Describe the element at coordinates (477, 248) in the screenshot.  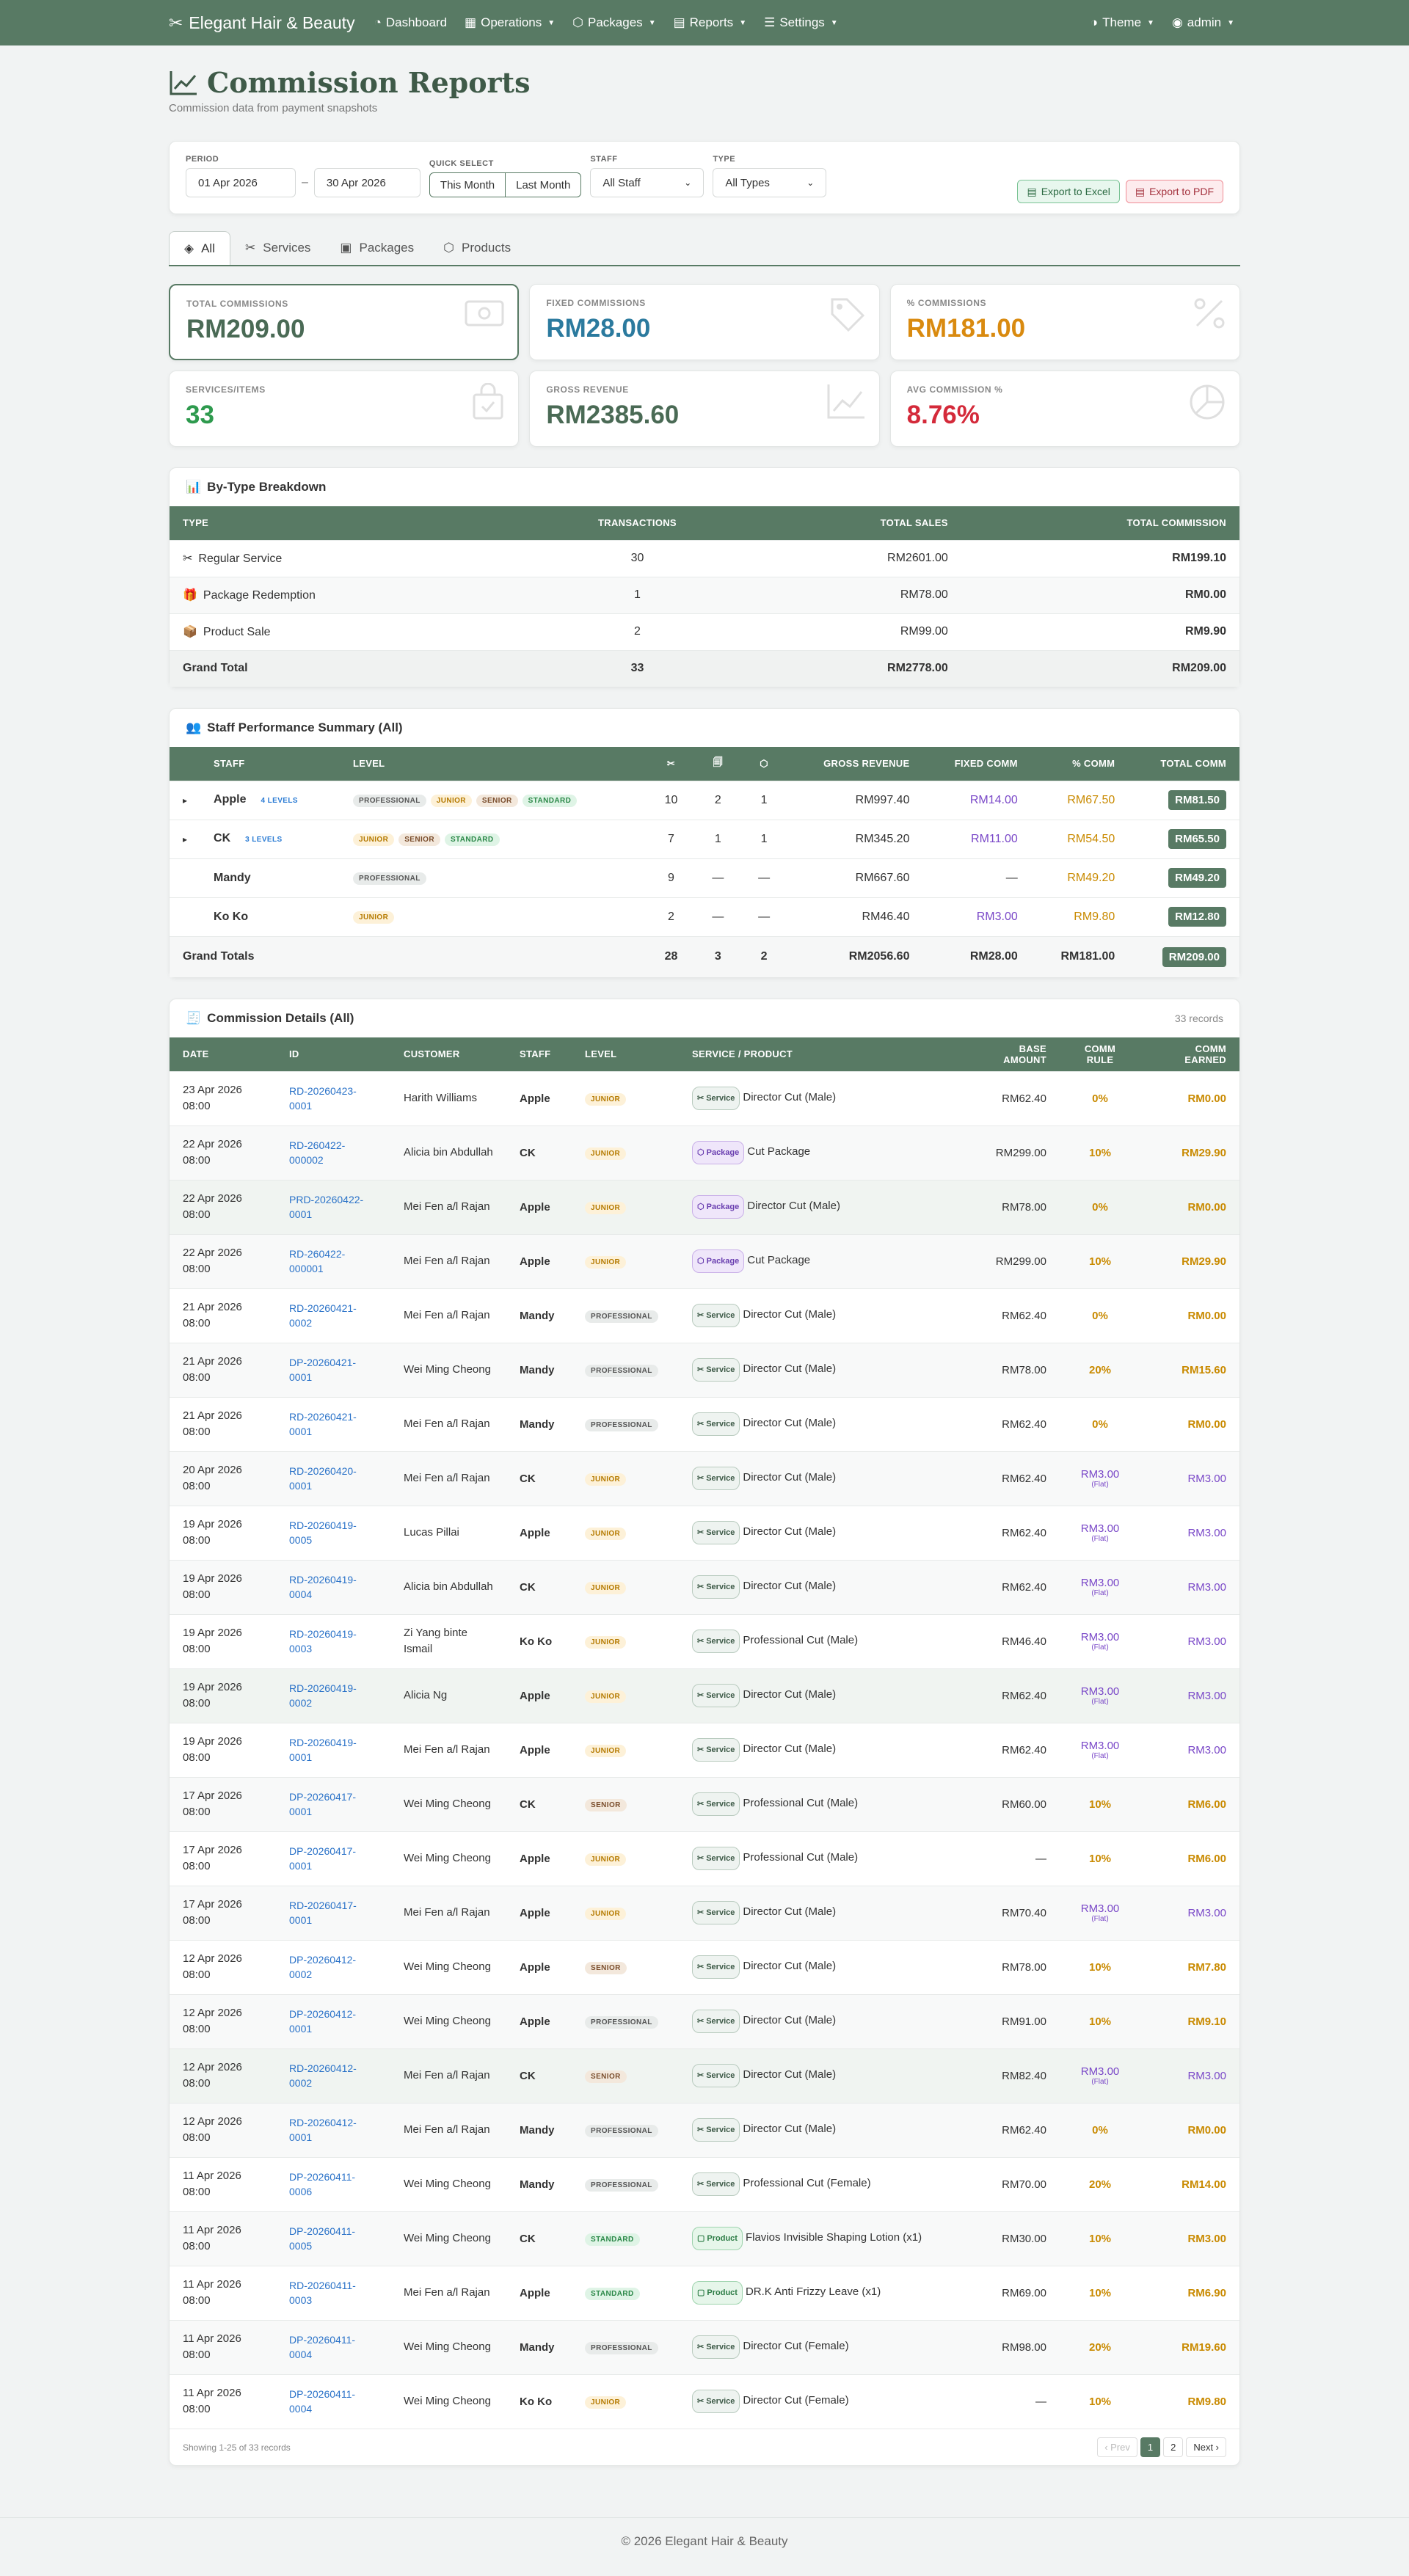
I see `tab-products: ⬡ Products` at that location.